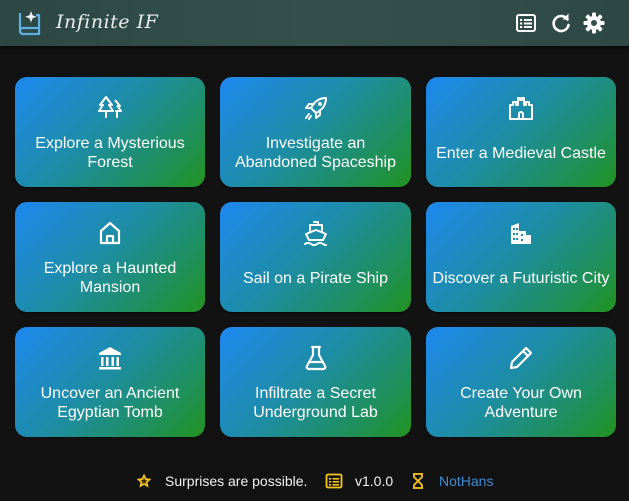 This screenshot has width=629, height=501. Describe the element at coordinates (315, 382) in the screenshot. I see `adventure-card-lab: Infiltrate a Secret Underground Lab` at that location.